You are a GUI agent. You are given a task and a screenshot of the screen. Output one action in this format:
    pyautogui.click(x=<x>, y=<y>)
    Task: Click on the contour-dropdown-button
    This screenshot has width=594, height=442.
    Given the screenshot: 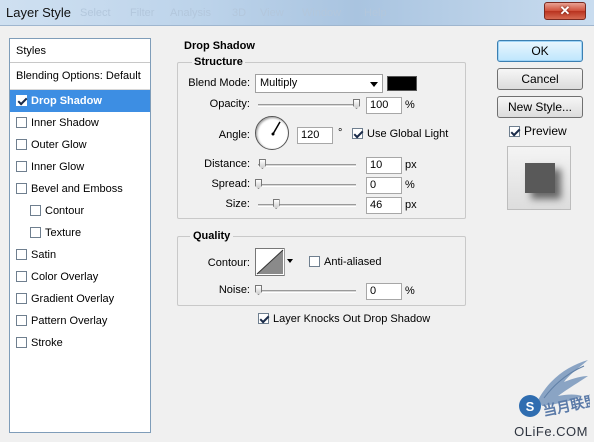 What is the action you would take?
    pyautogui.click(x=289, y=262)
    